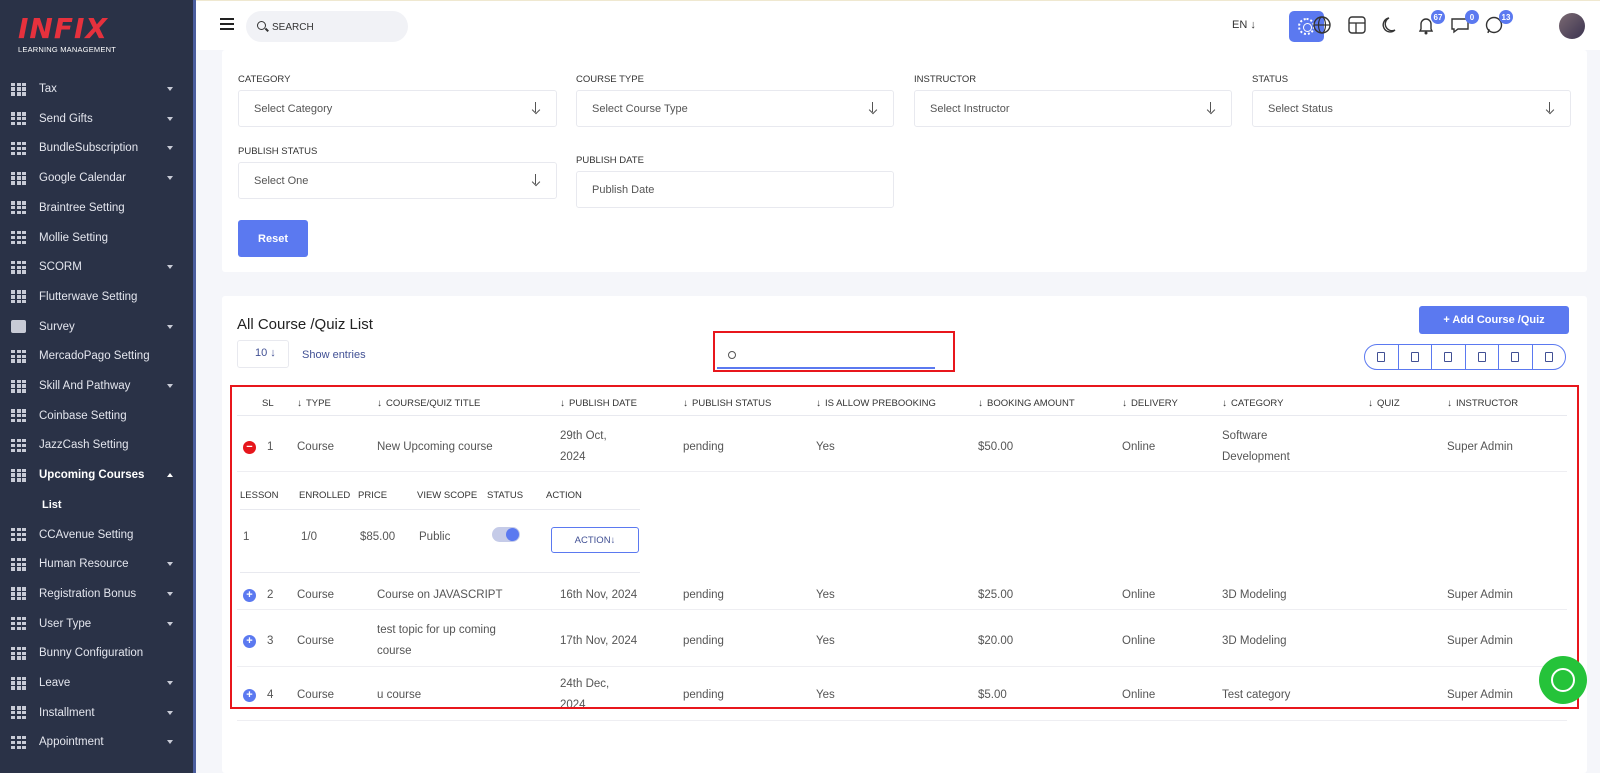 This screenshot has width=1600, height=773. What do you see at coordinates (623, 190) in the screenshot?
I see `publish-date-placeholder: Publish Date` at bounding box center [623, 190].